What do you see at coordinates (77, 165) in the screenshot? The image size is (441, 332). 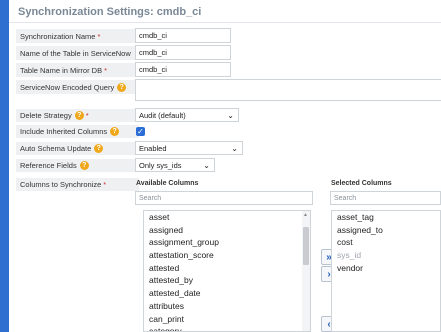 I see `reference-fields-label: Reference Fields ?` at bounding box center [77, 165].